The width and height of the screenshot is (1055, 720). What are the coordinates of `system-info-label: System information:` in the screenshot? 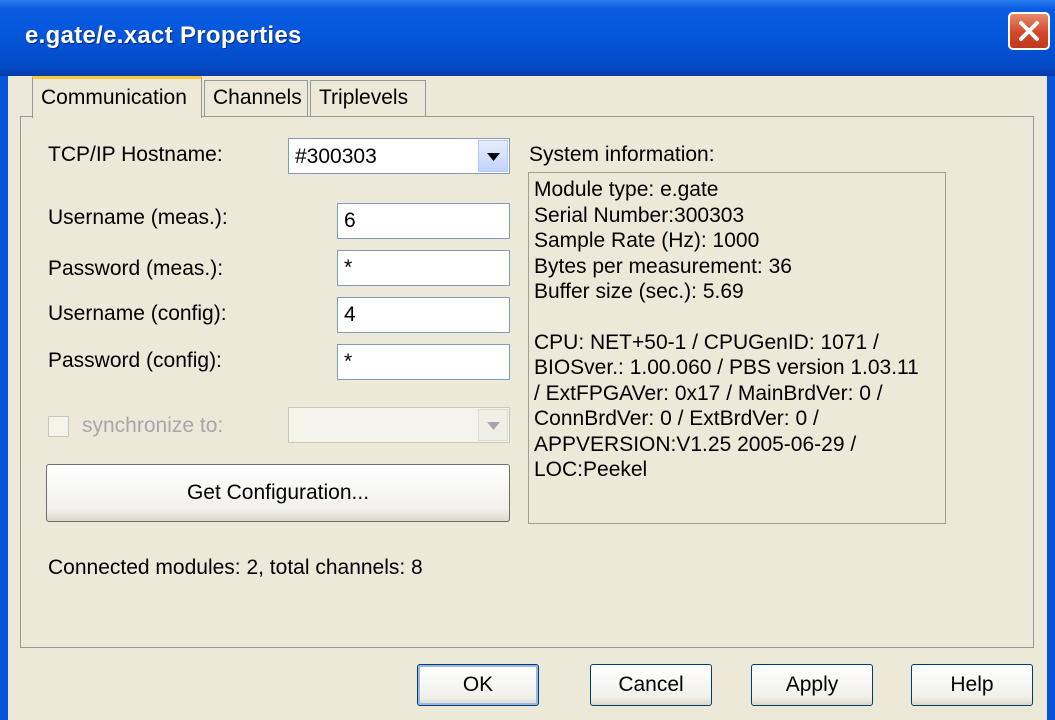 It's located at (622, 154).